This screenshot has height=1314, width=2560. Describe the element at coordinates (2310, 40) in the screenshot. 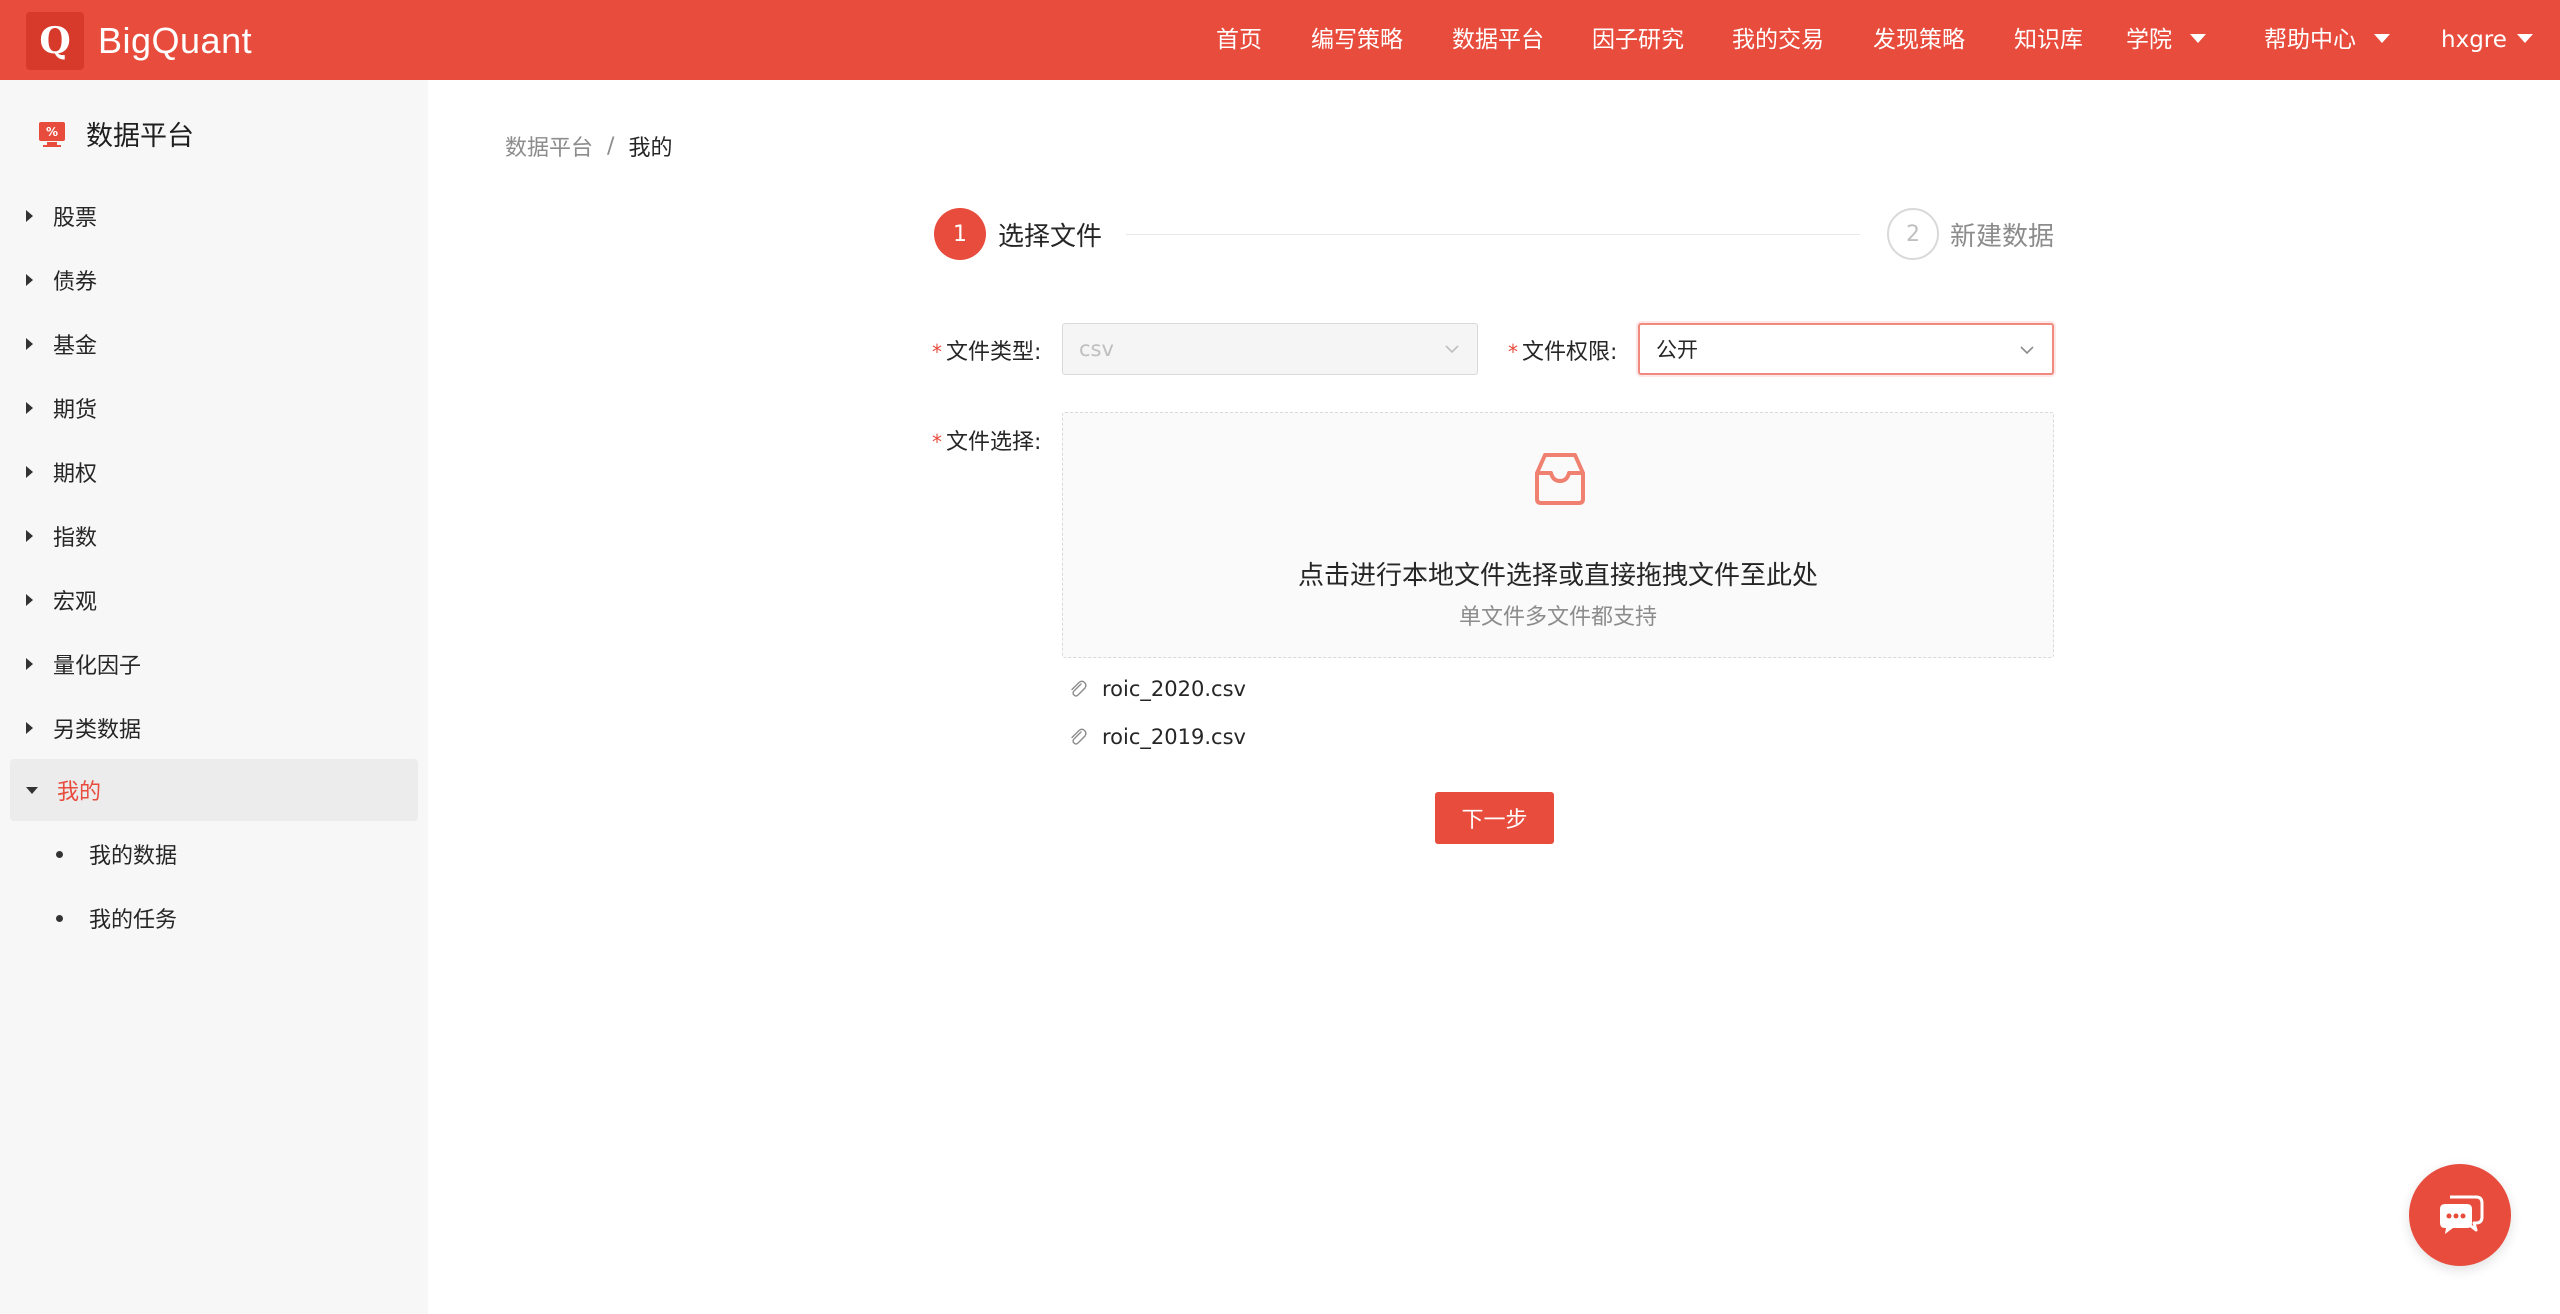

I see `nav-item-help-label: 帮助中心` at that location.